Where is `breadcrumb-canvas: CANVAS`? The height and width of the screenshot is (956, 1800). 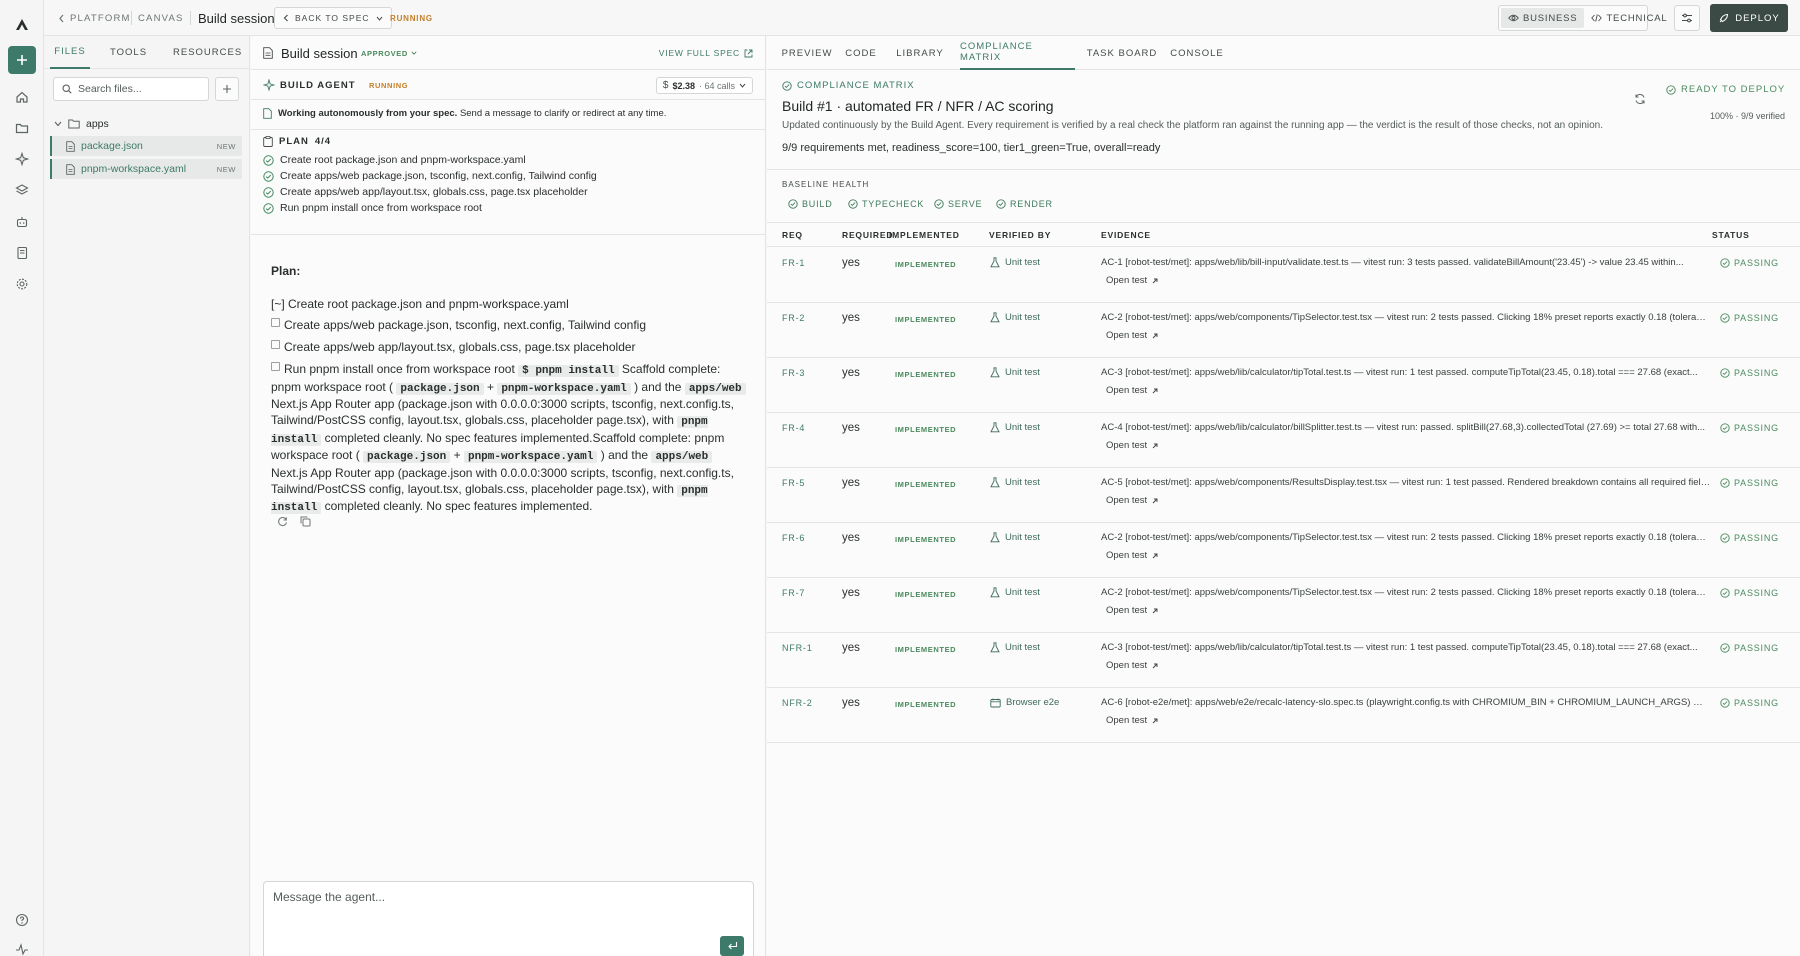 breadcrumb-canvas: CANVAS is located at coordinates (161, 18).